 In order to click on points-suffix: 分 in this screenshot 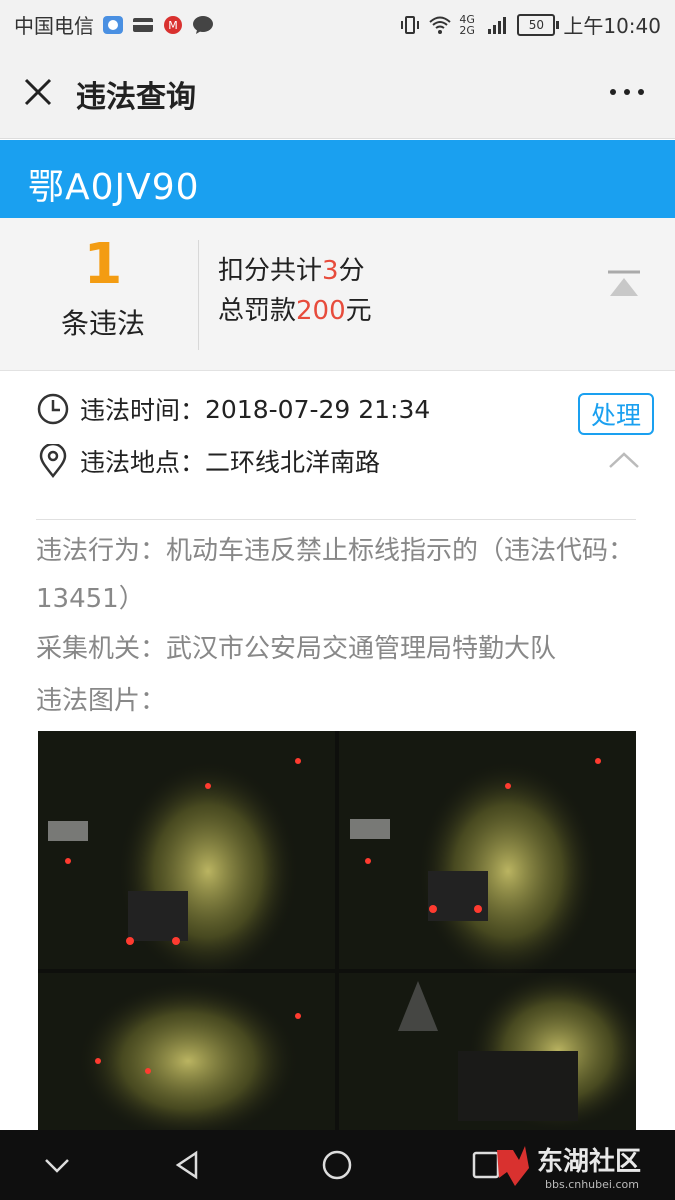, I will do `click(351, 271)`.